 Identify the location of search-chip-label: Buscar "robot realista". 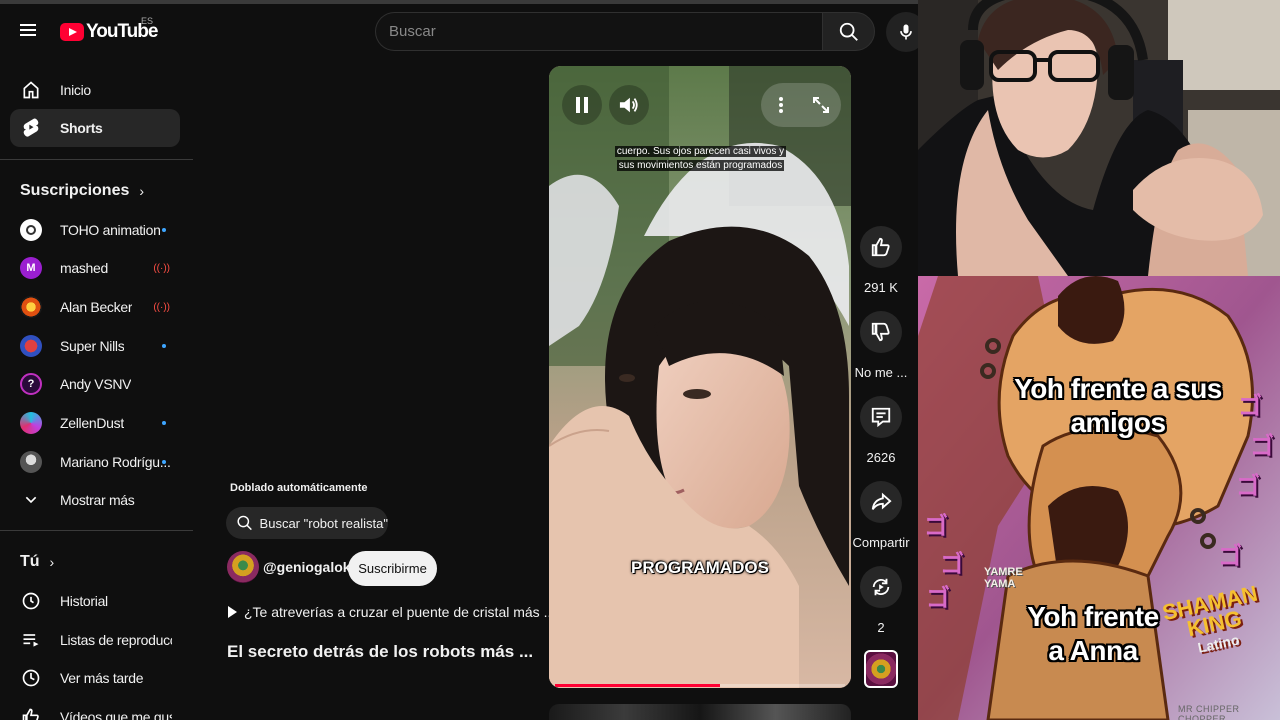
(323, 523).